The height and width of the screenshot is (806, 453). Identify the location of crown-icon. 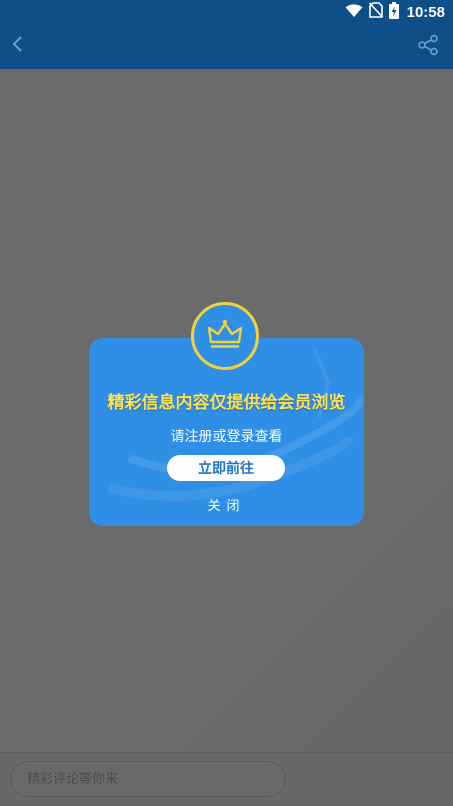
(225, 336).